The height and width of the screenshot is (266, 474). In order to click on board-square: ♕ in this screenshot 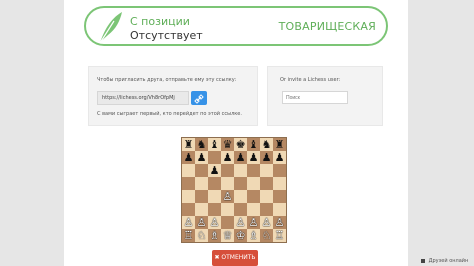, I will do `click(227, 235)`.